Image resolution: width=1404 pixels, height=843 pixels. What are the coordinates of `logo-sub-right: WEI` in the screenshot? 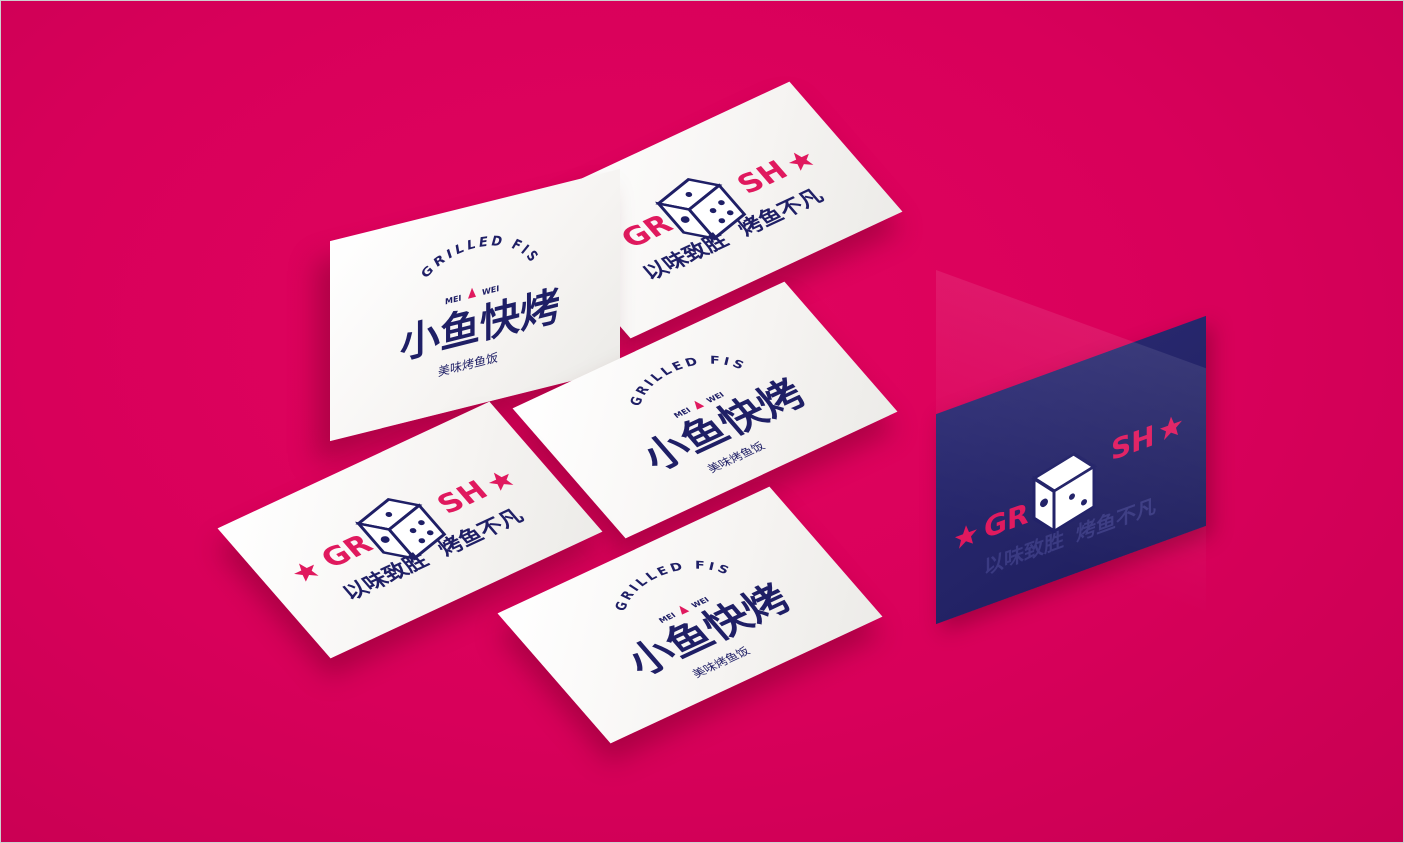 It's located at (490, 290).